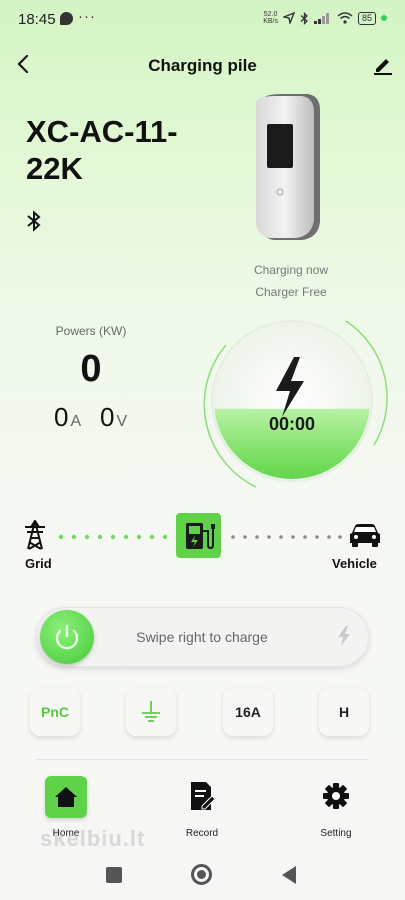 This screenshot has height=900, width=405. Describe the element at coordinates (55, 712) in the screenshot. I see `pnc-button: PnC` at that location.